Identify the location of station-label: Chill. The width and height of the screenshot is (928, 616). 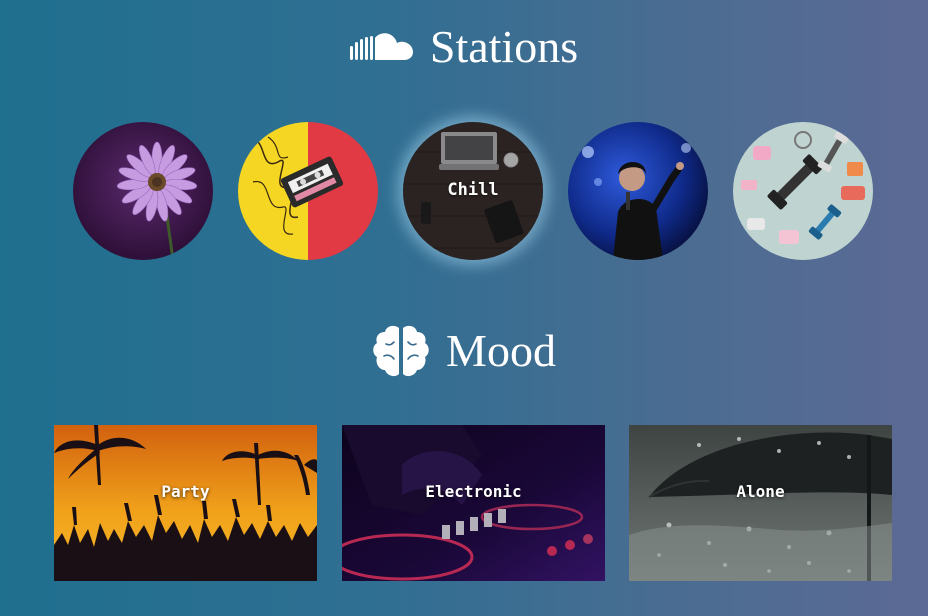
(473, 190).